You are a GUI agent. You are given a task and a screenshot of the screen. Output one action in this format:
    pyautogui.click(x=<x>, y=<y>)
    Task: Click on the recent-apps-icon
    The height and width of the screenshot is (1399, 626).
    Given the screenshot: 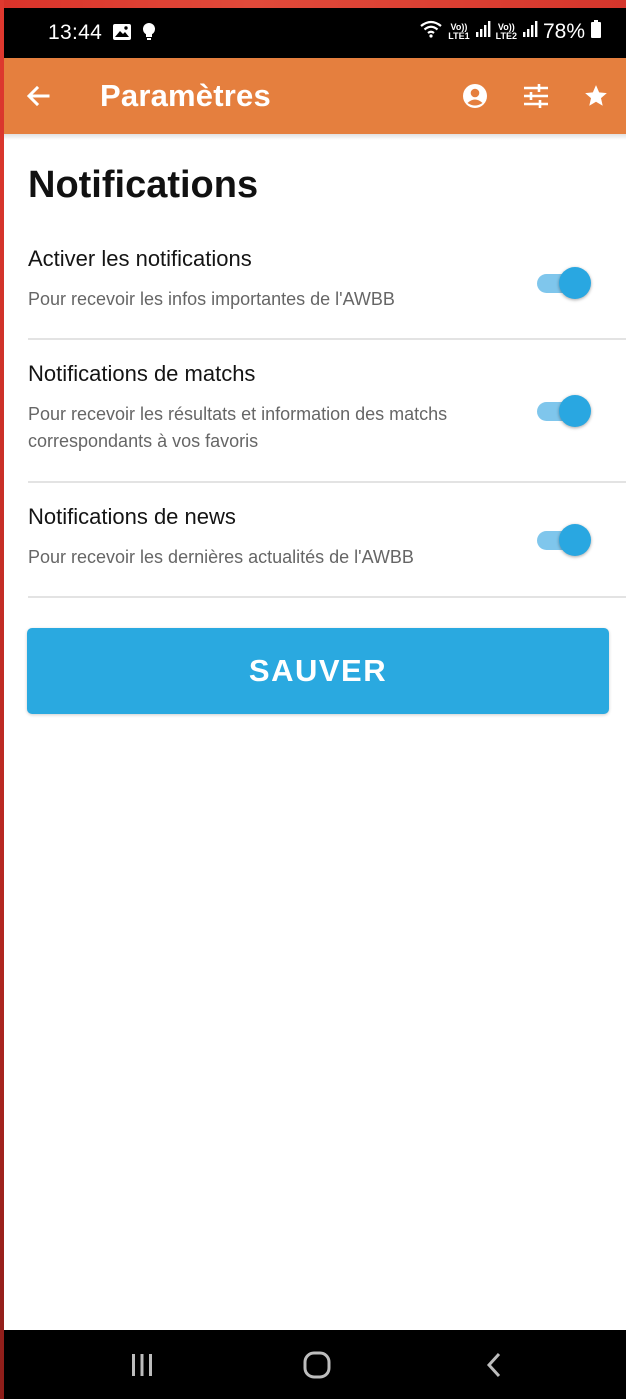 What is the action you would take?
    pyautogui.click(x=142, y=1365)
    